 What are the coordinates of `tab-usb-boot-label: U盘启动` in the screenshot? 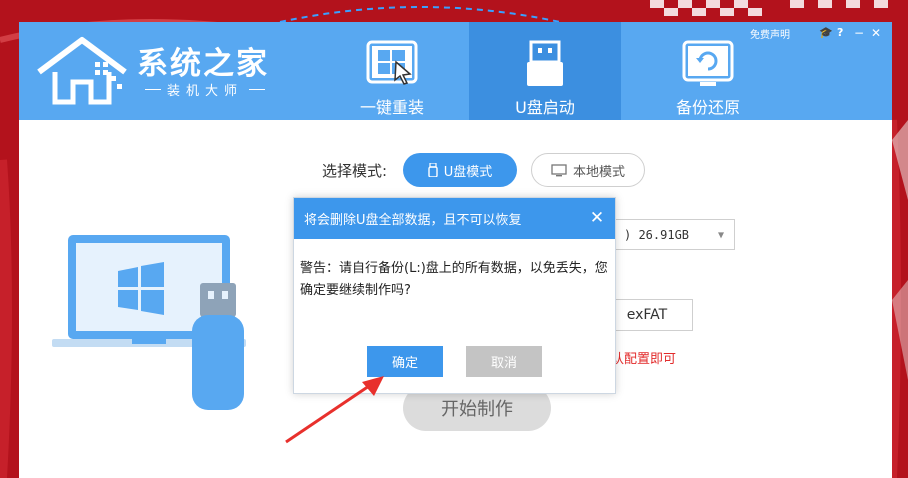 It's located at (545, 107).